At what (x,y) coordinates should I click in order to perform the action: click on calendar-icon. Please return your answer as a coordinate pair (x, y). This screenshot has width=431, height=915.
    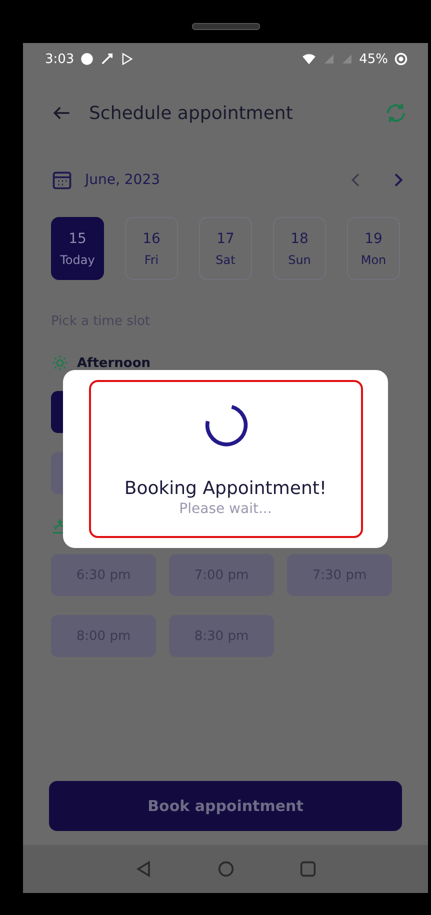
    Looking at the image, I should click on (62, 180).